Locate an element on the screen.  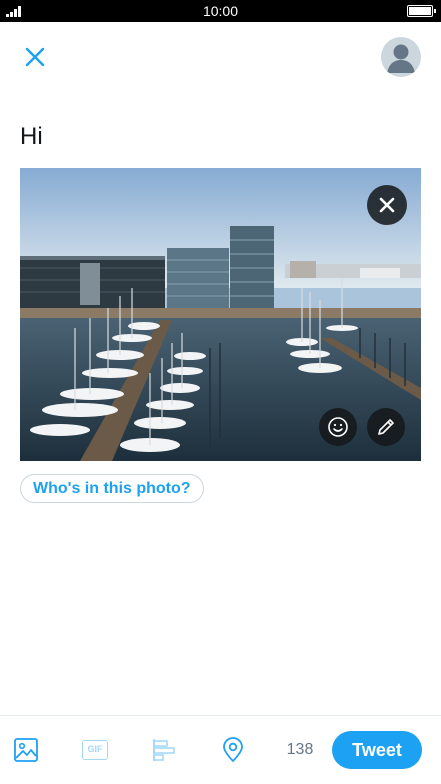
edit-photo-button is located at coordinates (386, 427).